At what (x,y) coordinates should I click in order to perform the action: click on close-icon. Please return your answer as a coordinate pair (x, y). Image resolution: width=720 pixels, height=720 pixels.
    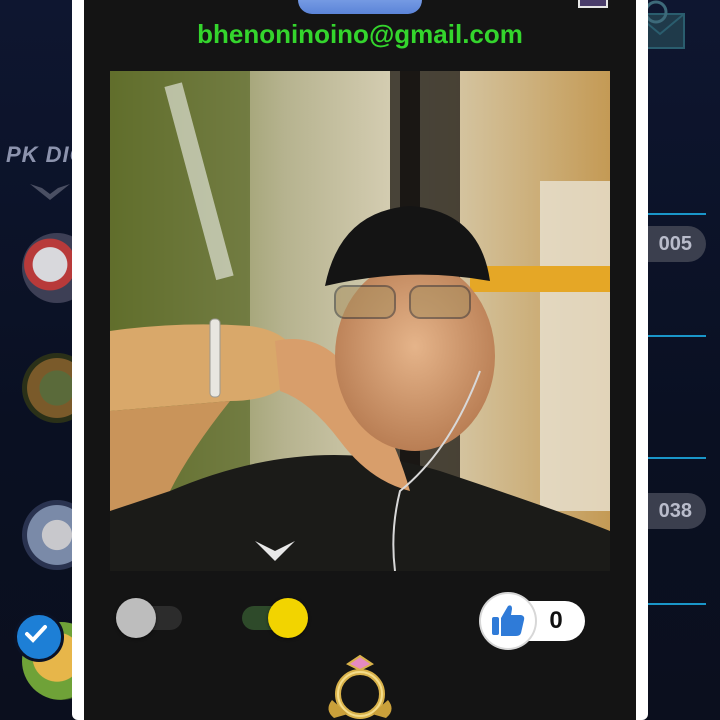
    Looking at the image, I should click on (593, 4).